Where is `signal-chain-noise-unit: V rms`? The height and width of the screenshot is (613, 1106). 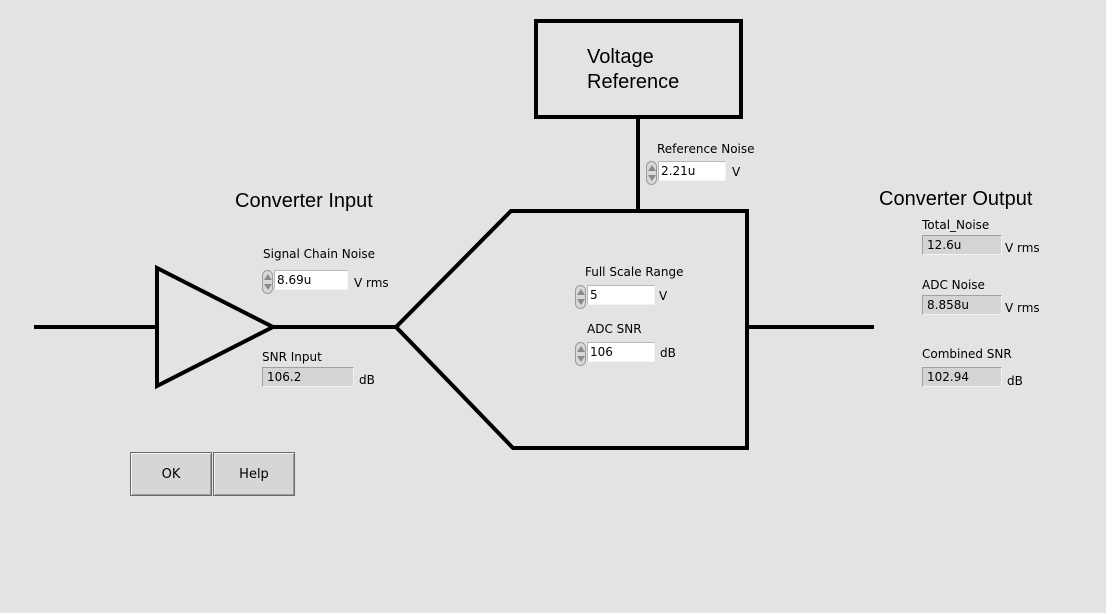 signal-chain-noise-unit: V rms is located at coordinates (371, 283).